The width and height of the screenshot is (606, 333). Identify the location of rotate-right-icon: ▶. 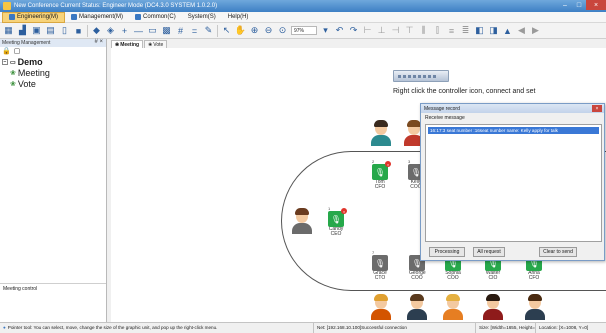
(535, 30).